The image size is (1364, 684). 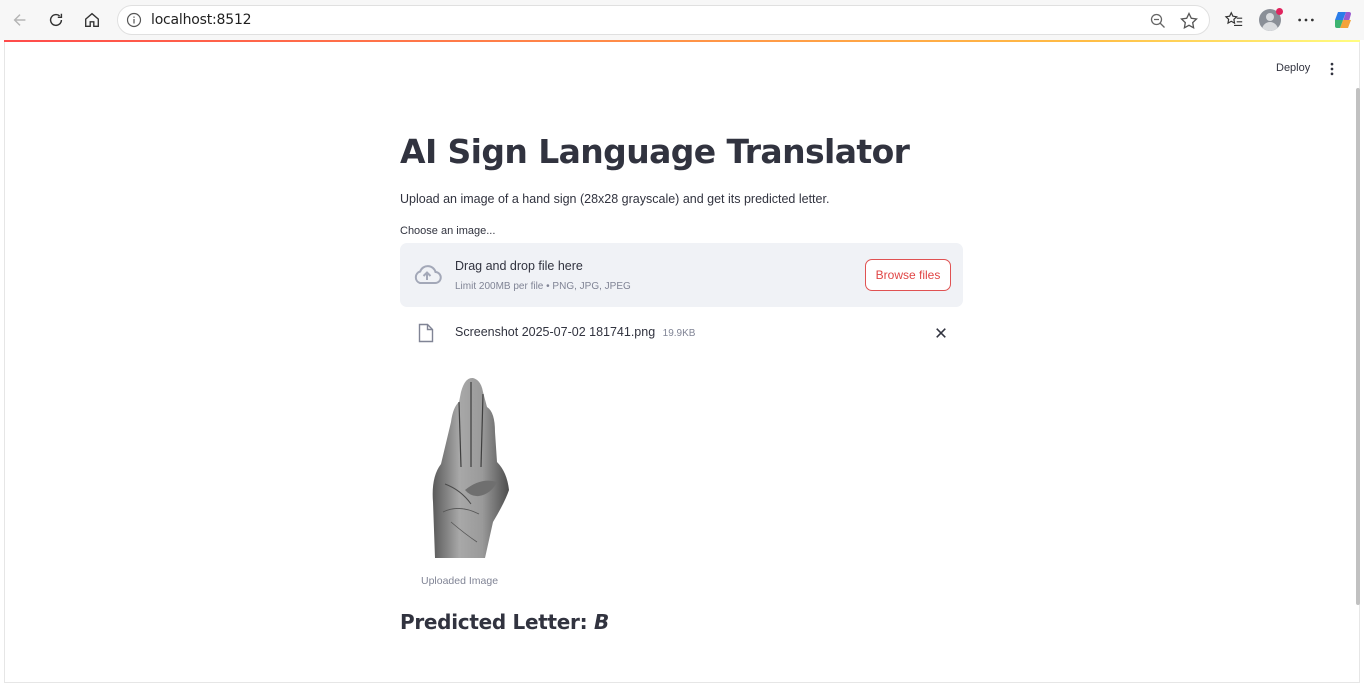 What do you see at coordinates (1293, 68) in the screenshot?
I see `deploy-button: Deploy` at bounding box center [1293, 68].